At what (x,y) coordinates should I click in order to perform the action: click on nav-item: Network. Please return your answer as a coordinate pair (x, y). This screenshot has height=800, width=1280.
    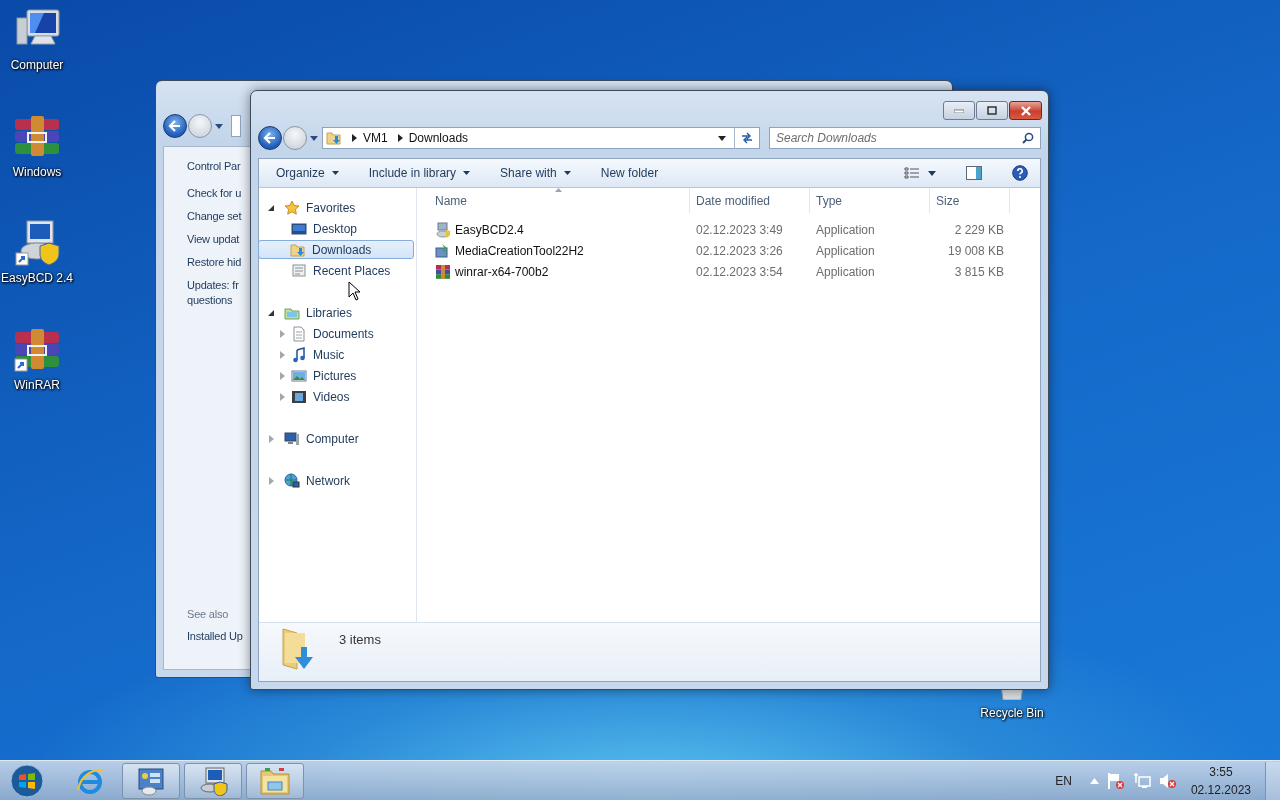
    Looking at the image, I should click on (347, 480).